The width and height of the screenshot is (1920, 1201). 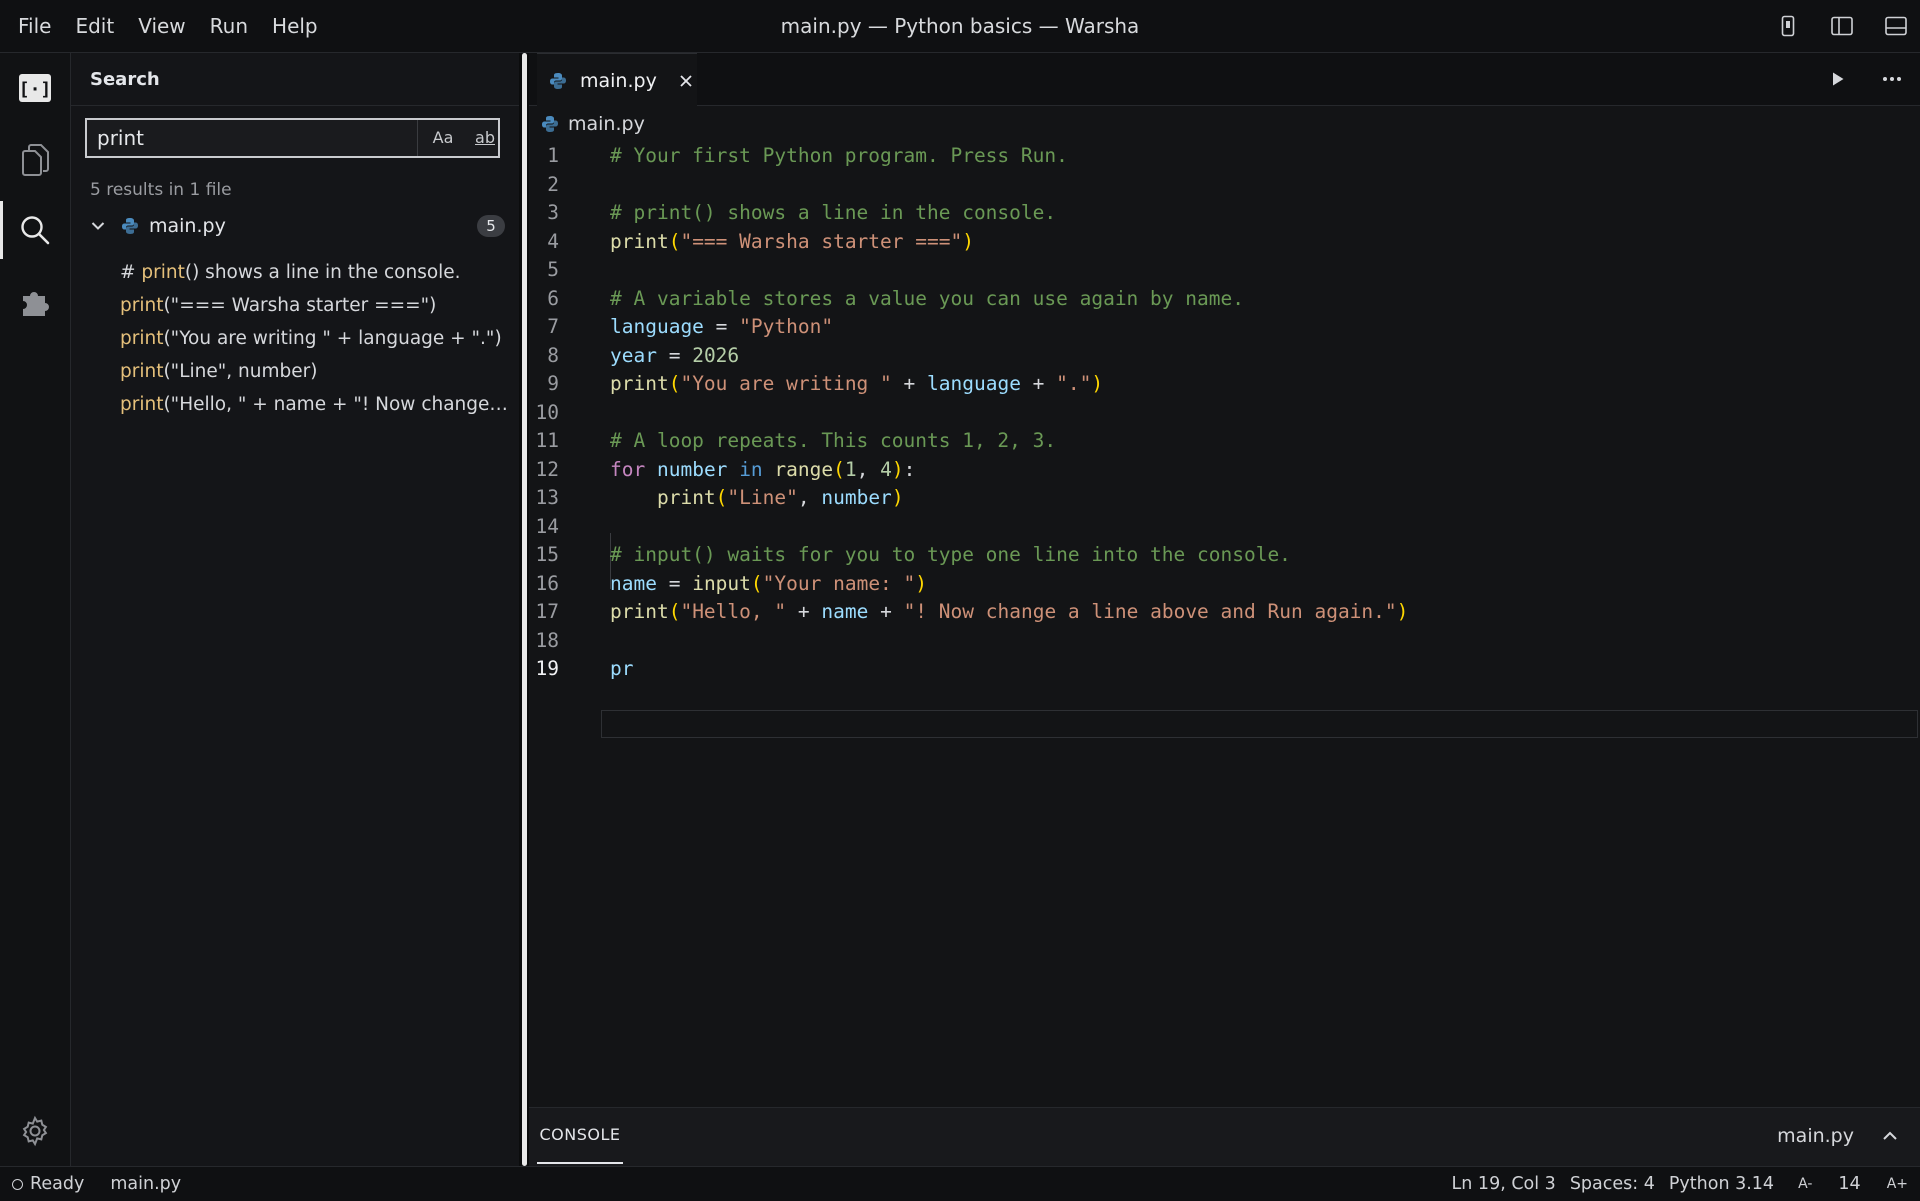 I want to click on line-number: 3, so click(x=553, y=212).